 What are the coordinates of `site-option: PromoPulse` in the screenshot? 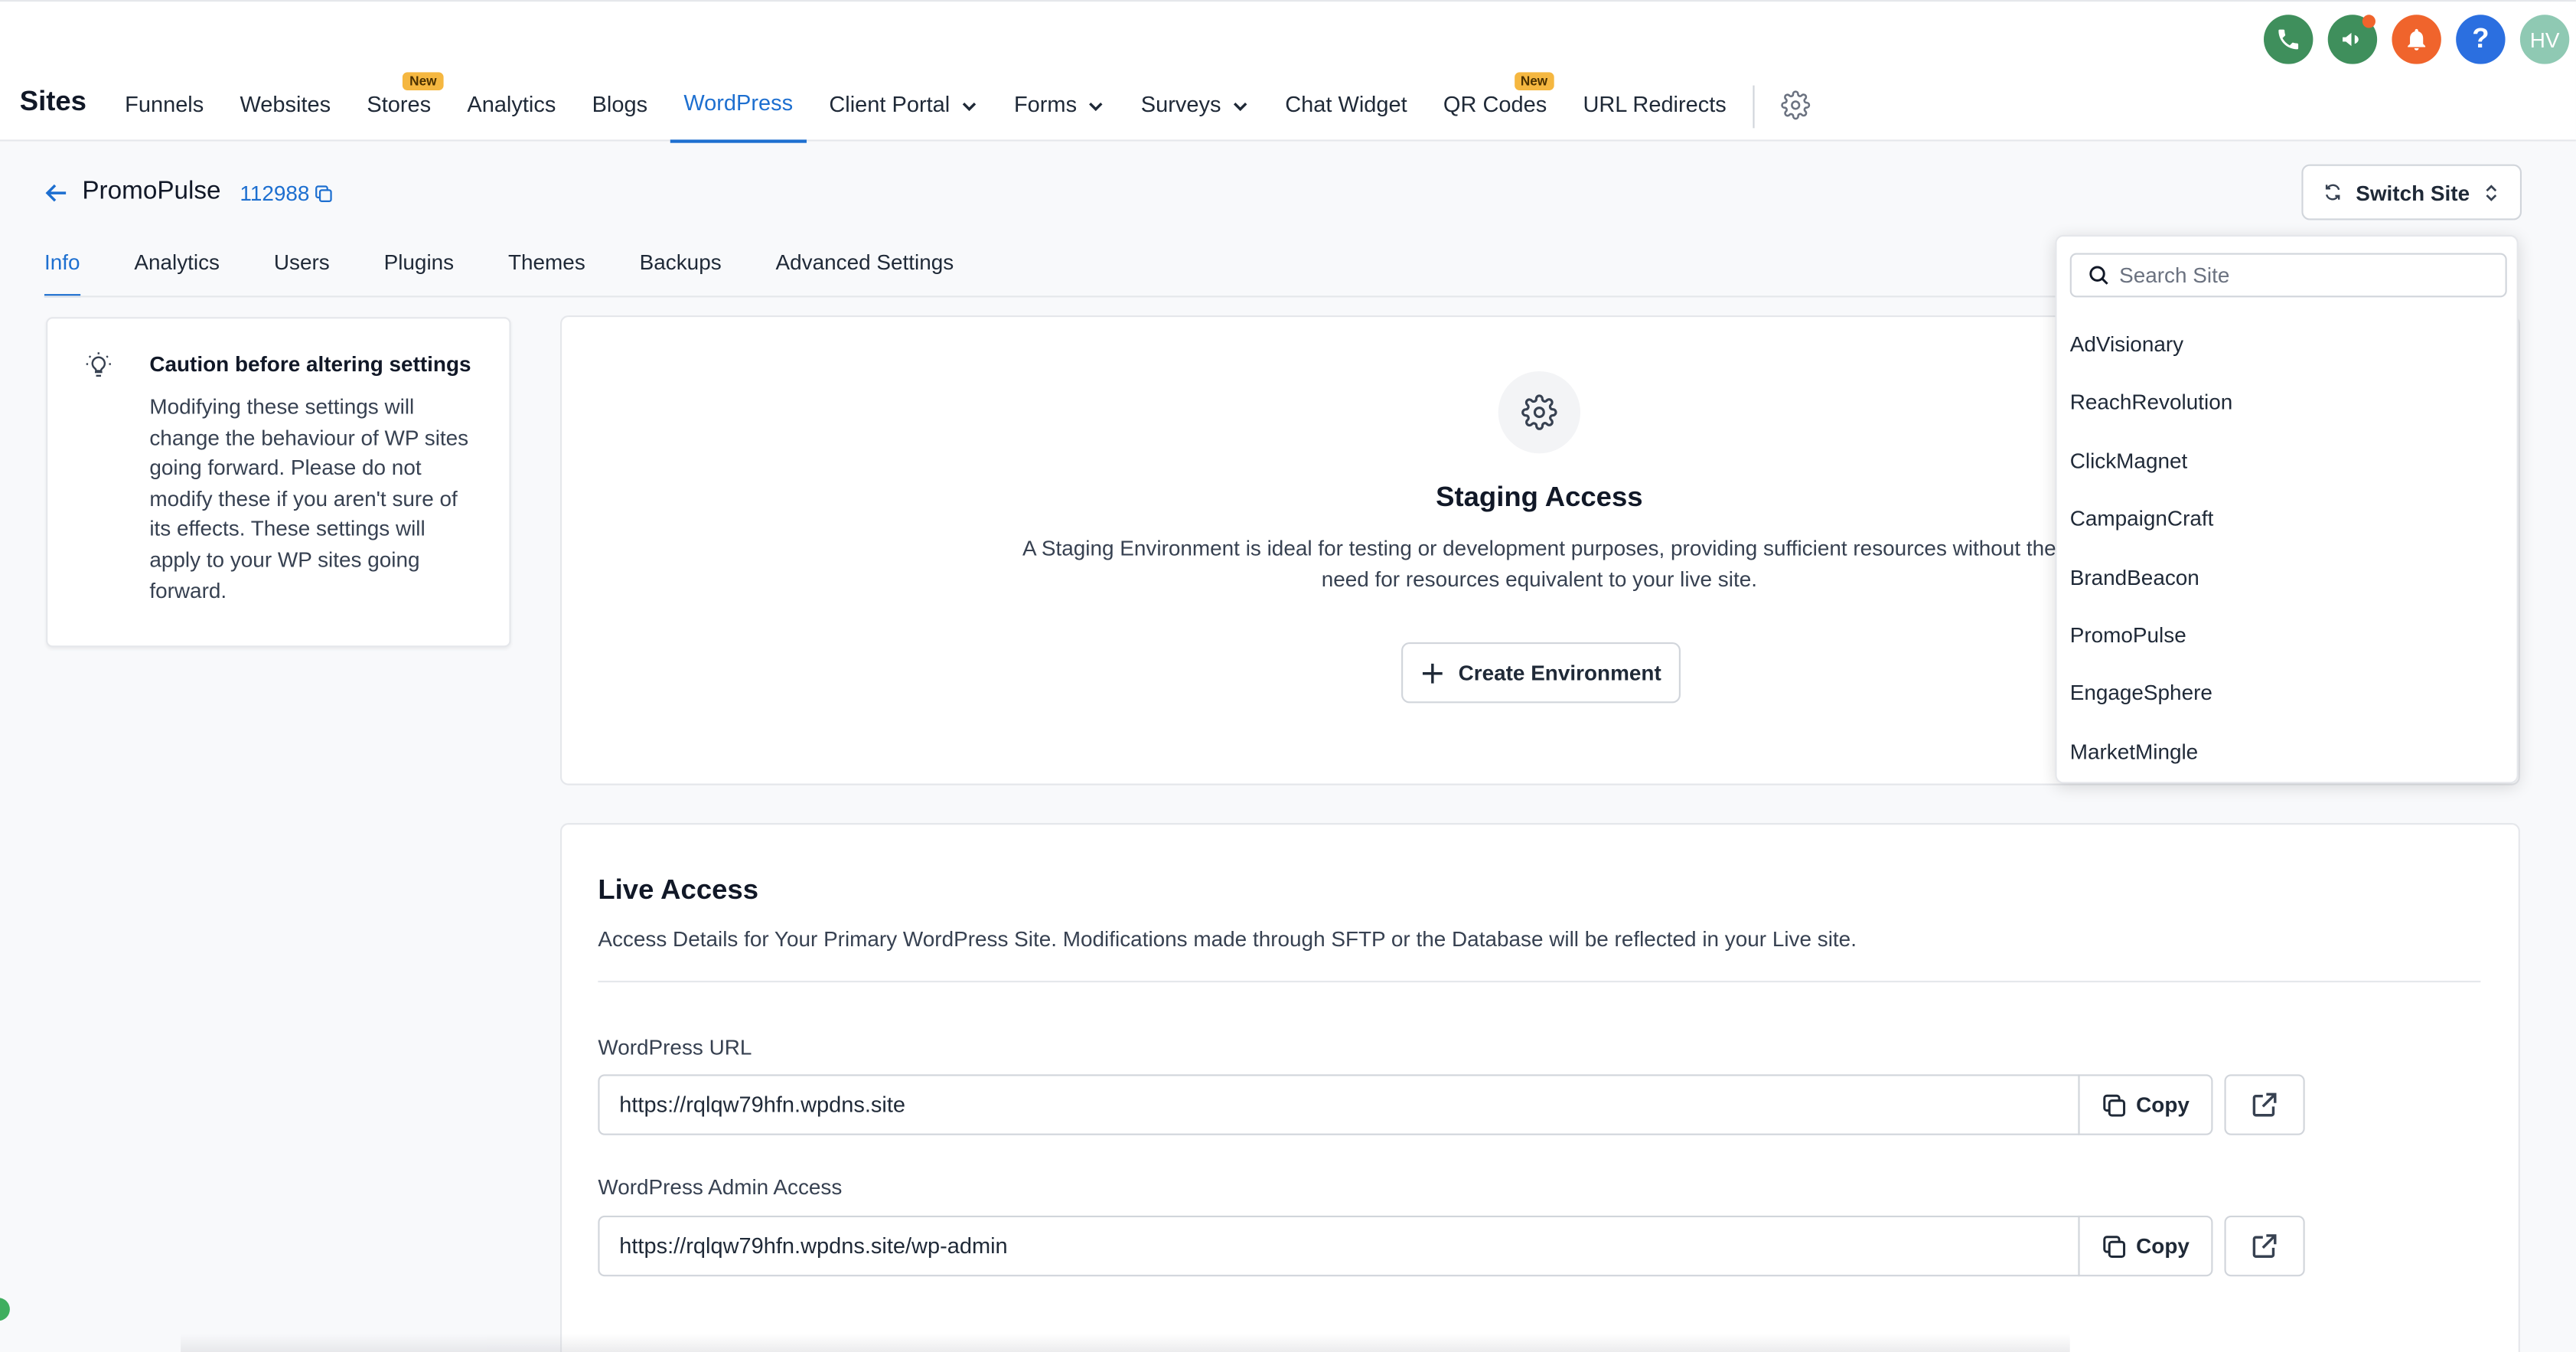 It's located at (2288, 641).